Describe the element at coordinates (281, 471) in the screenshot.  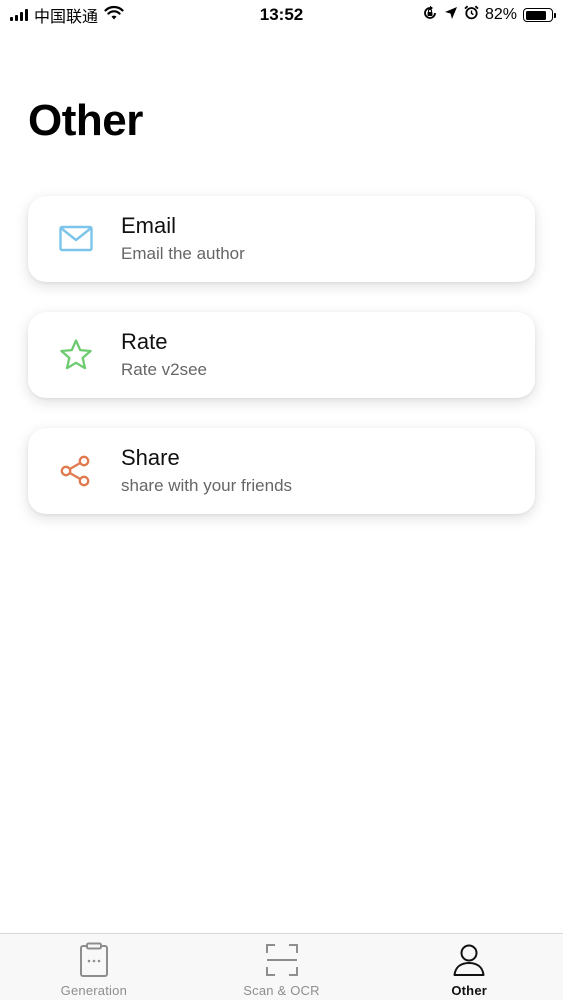
I see `share-card: Share share with your friends` at that location.